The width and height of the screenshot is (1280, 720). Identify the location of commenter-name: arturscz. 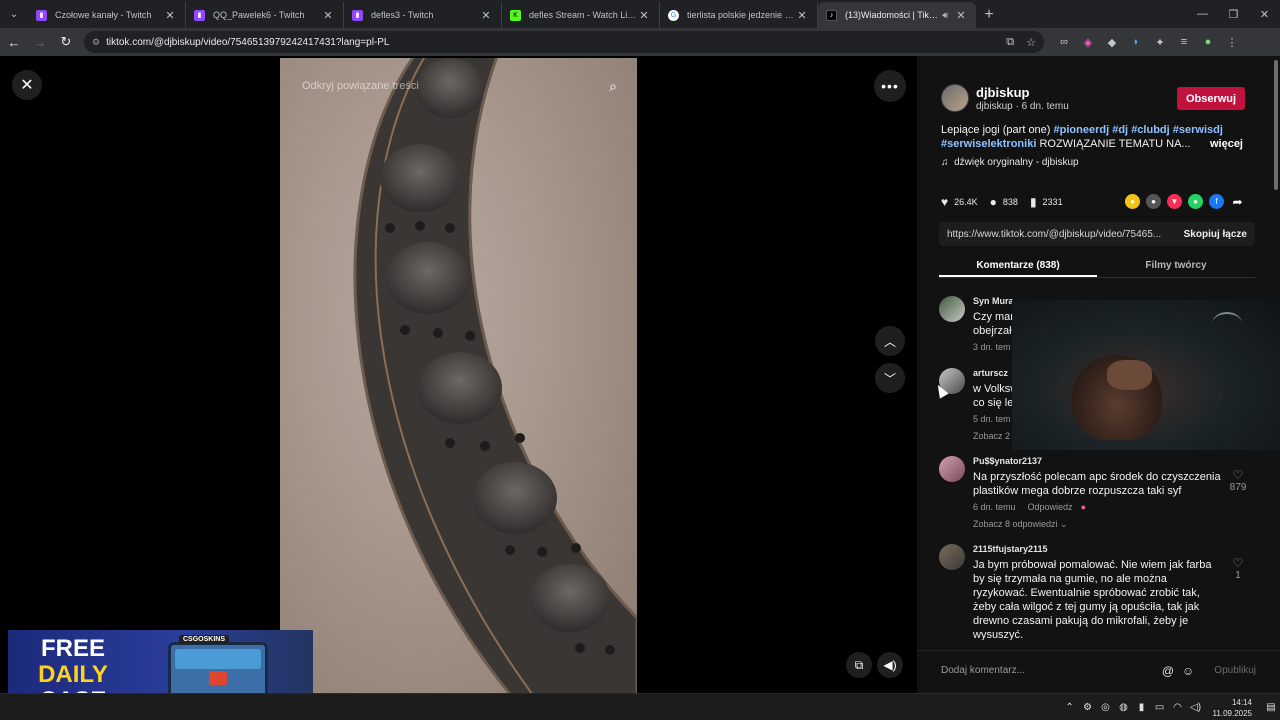
(990, 373).